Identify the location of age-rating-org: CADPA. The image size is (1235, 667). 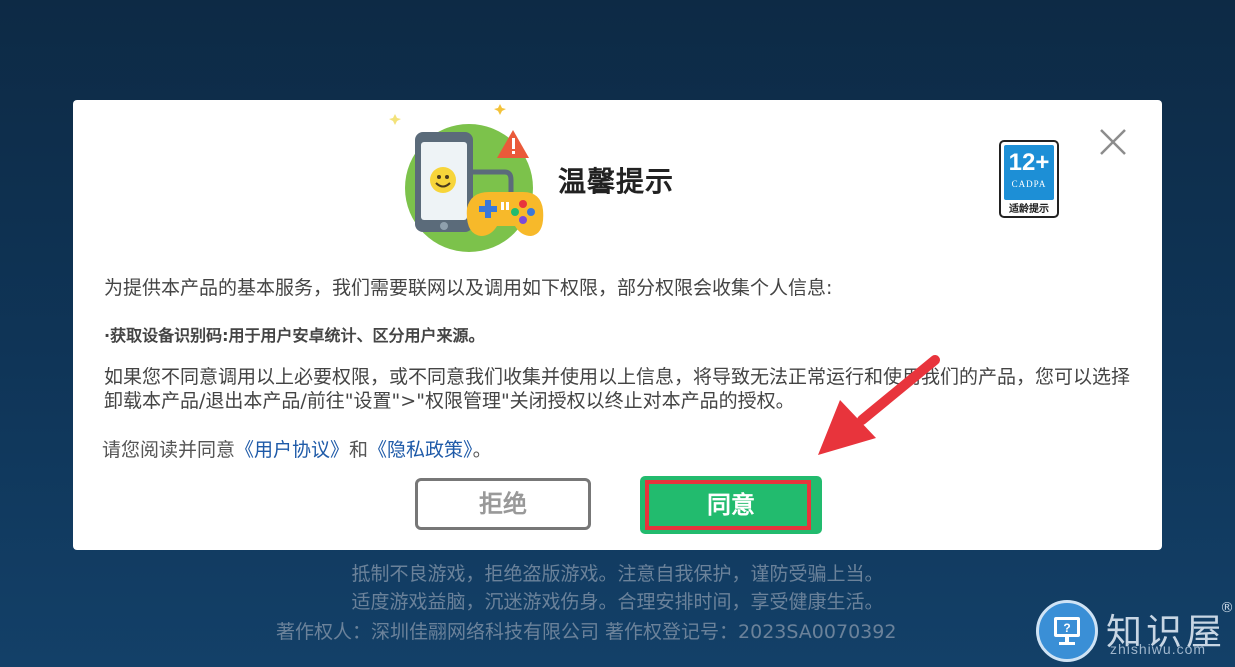
(1029, 184).